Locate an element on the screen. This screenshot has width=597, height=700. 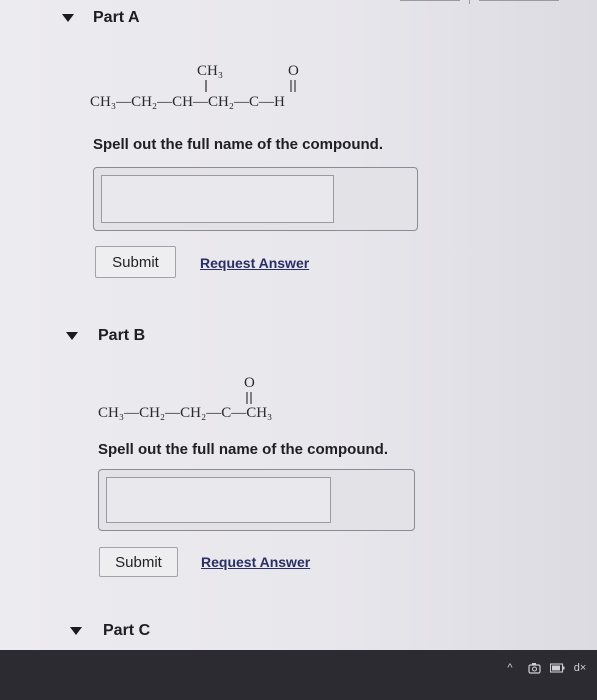
part-b-request-answer-link: Request Answer is located at coordinates (255, 562).